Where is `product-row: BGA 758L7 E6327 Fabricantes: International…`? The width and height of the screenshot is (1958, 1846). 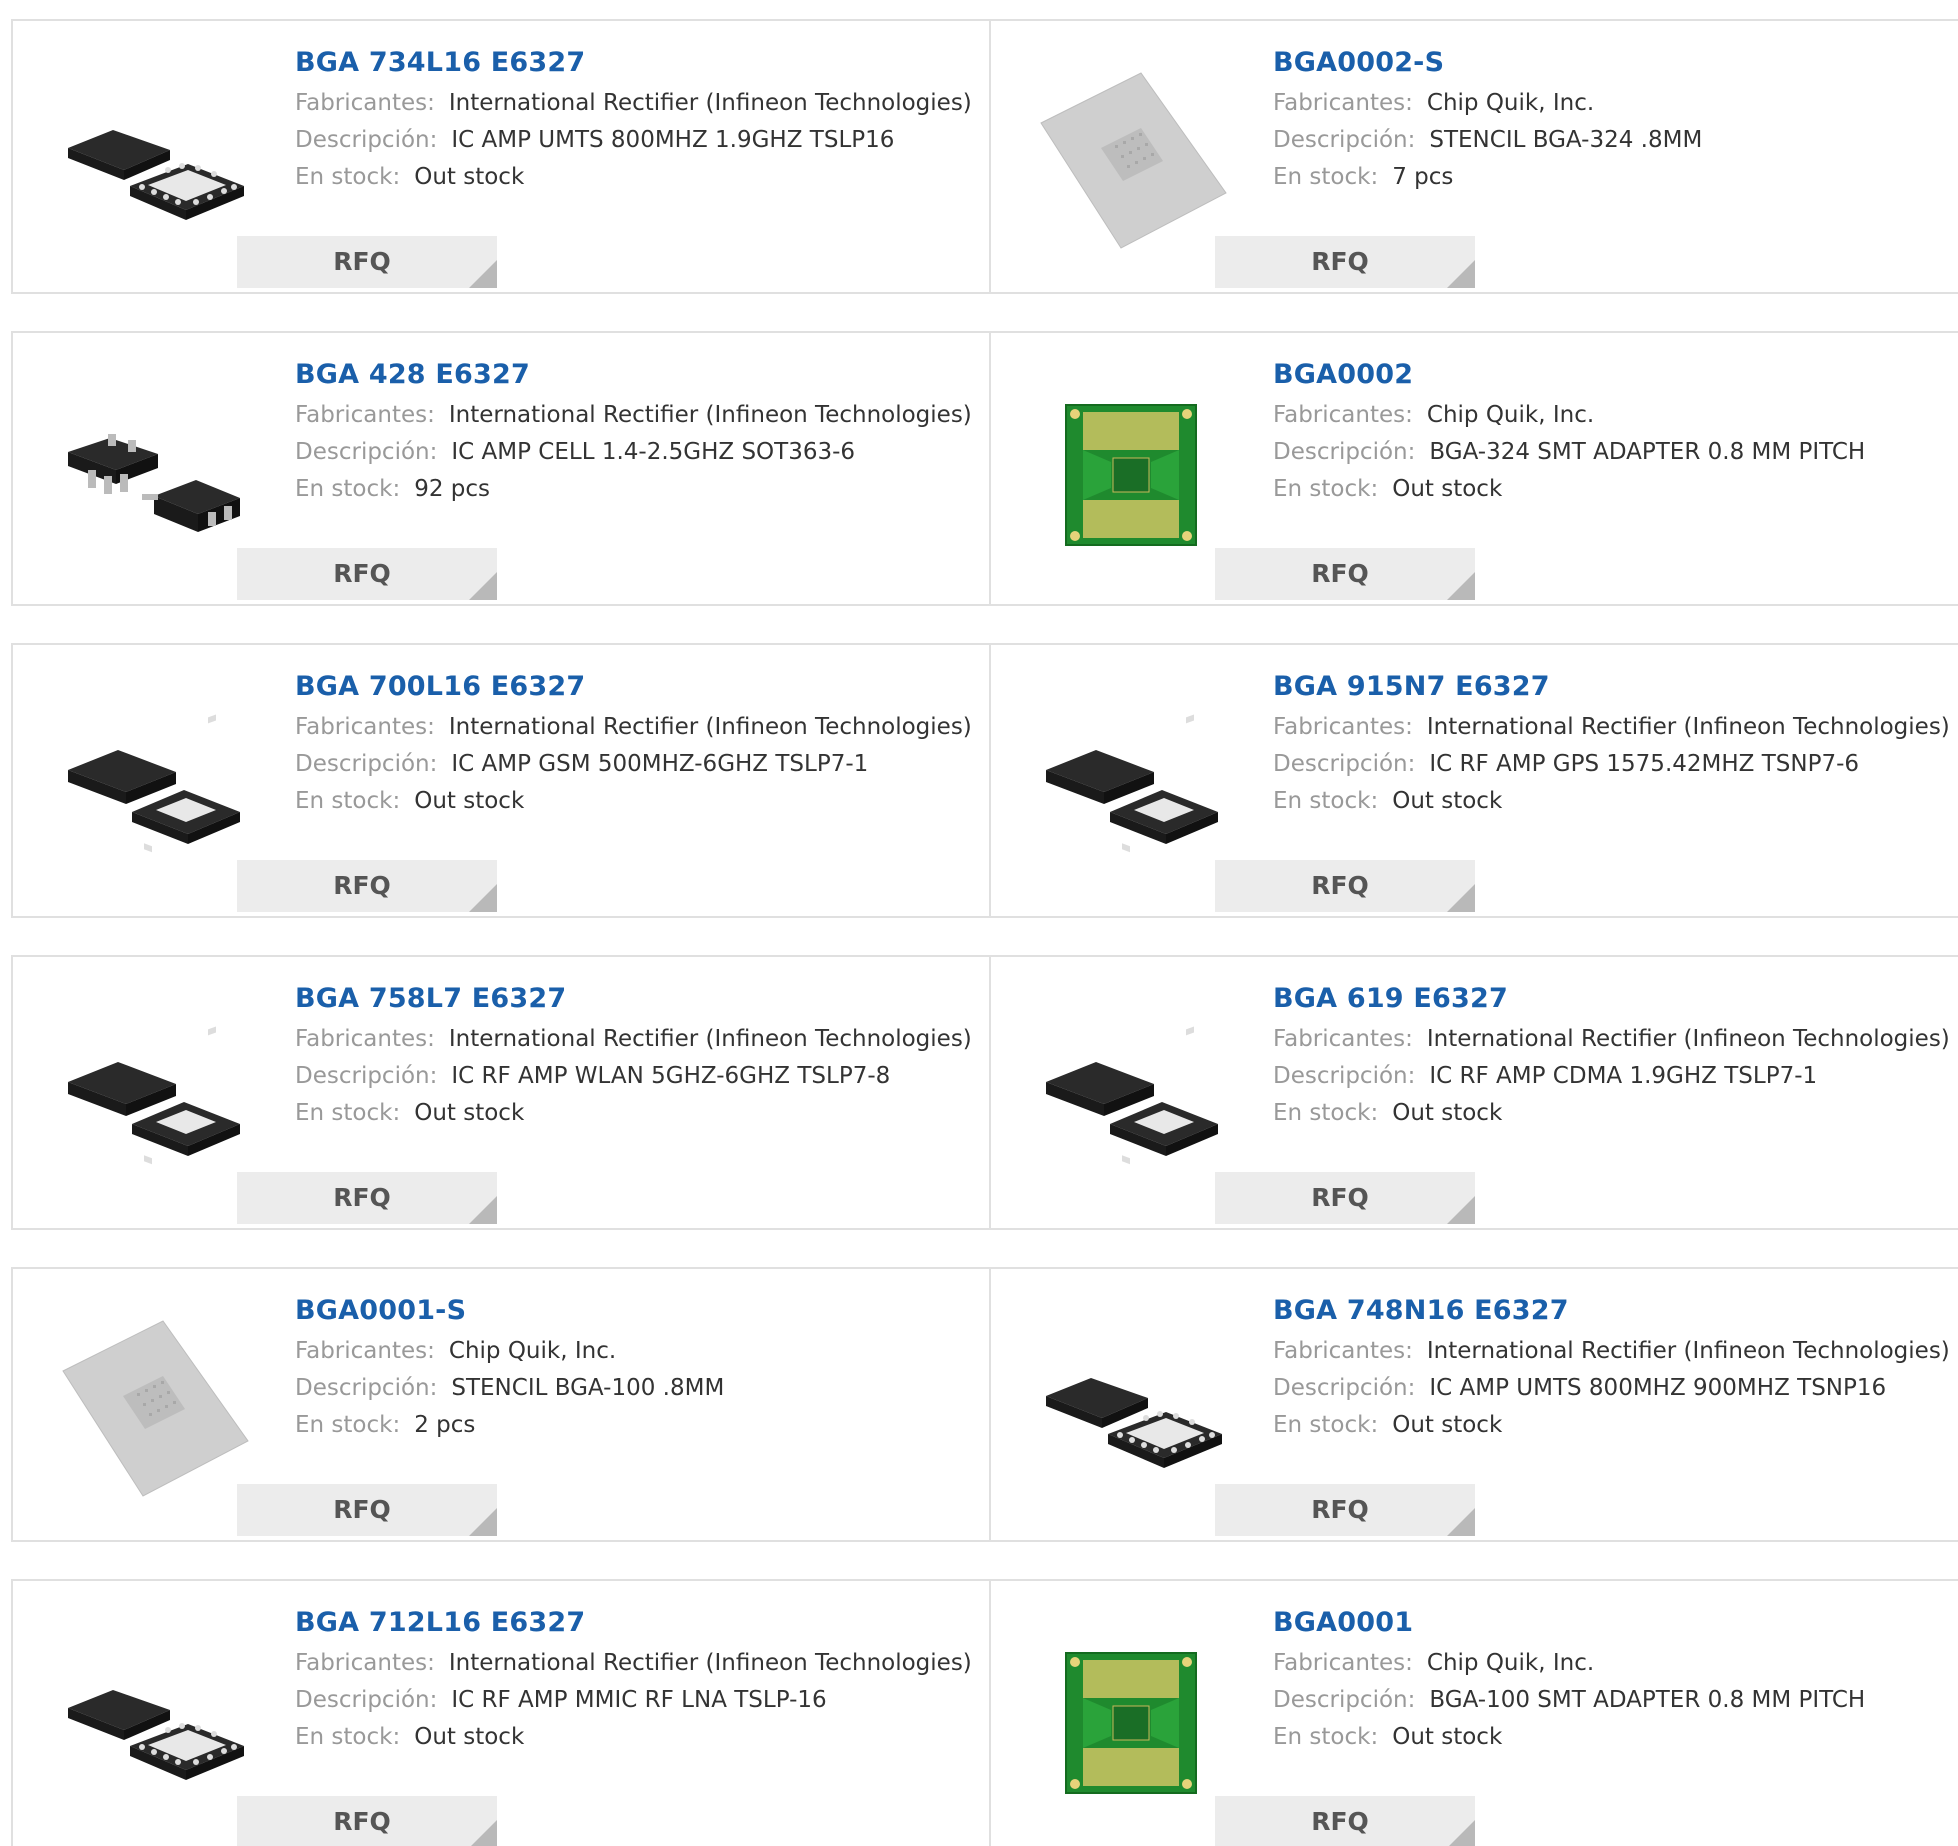 product-row: BGA 758L7 E6327 Fabricantes: International… is located at coordinates (984, 1092).